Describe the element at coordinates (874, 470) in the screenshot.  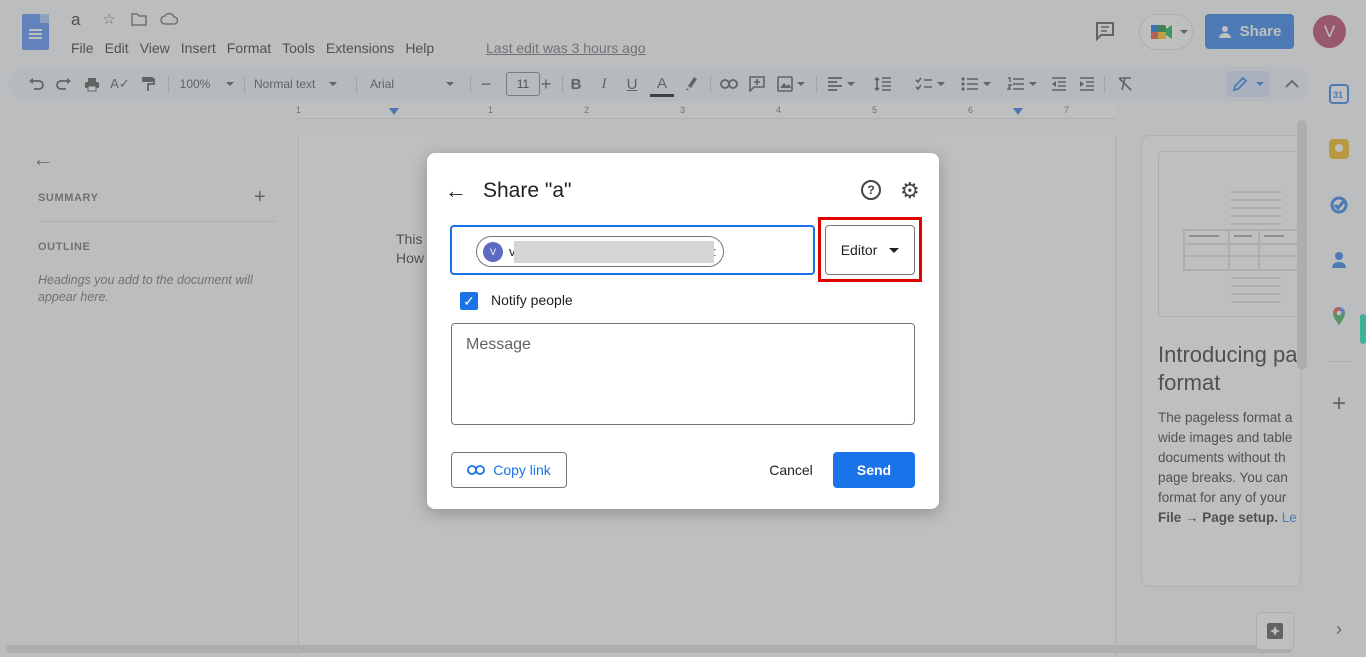
I see `send-button: Send` at that location.